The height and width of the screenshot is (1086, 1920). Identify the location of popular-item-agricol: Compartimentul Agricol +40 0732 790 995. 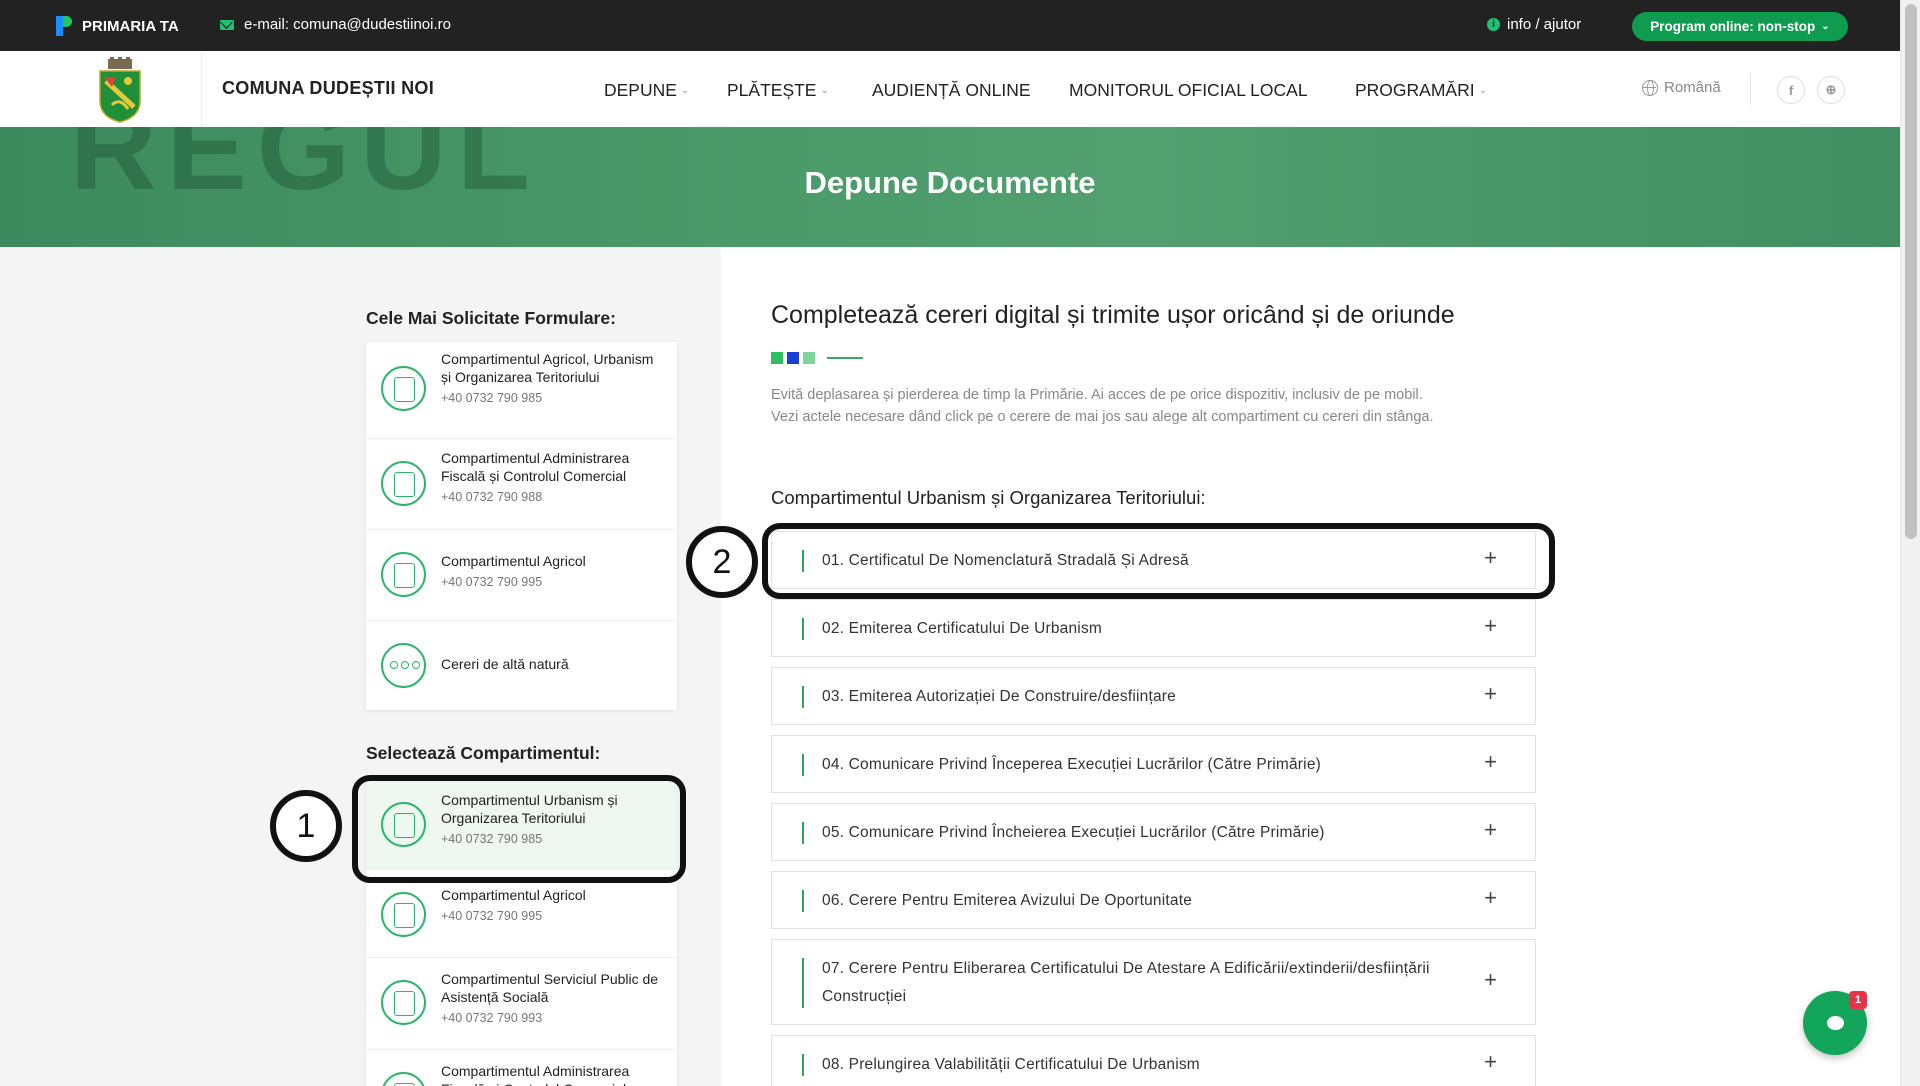
(521, 575).